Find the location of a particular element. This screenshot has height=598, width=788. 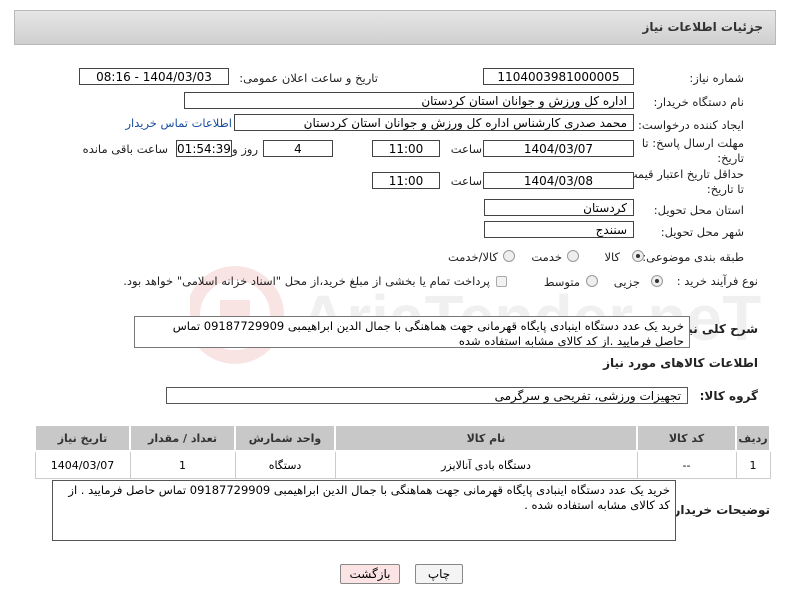

panel-header: جزئیات اطلاعات نیاز is located at coordinates (395, 27).